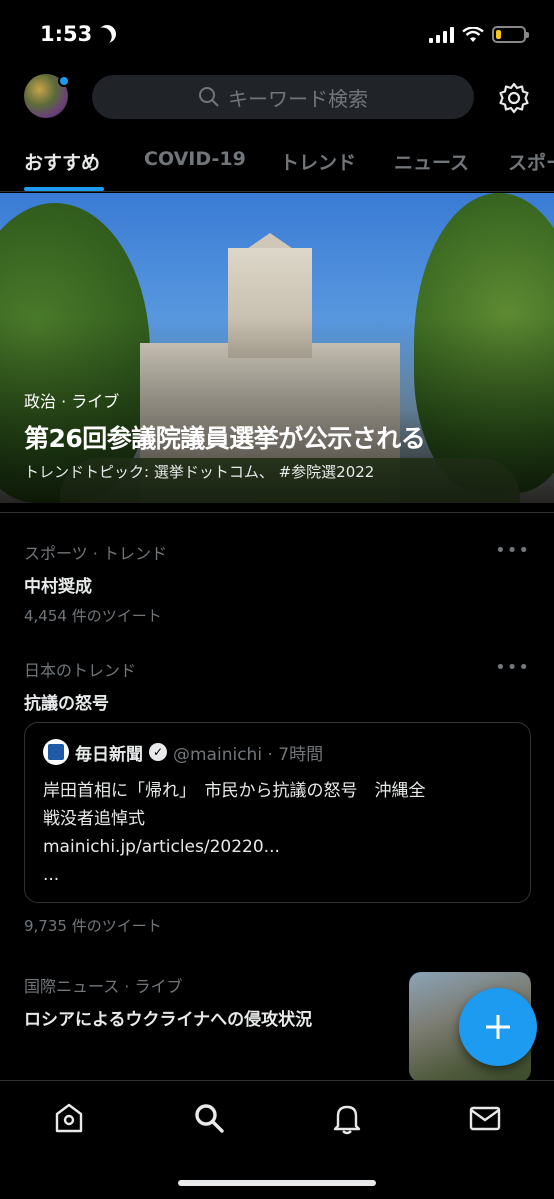  I want to click on status-indicators, so click(479, 34).